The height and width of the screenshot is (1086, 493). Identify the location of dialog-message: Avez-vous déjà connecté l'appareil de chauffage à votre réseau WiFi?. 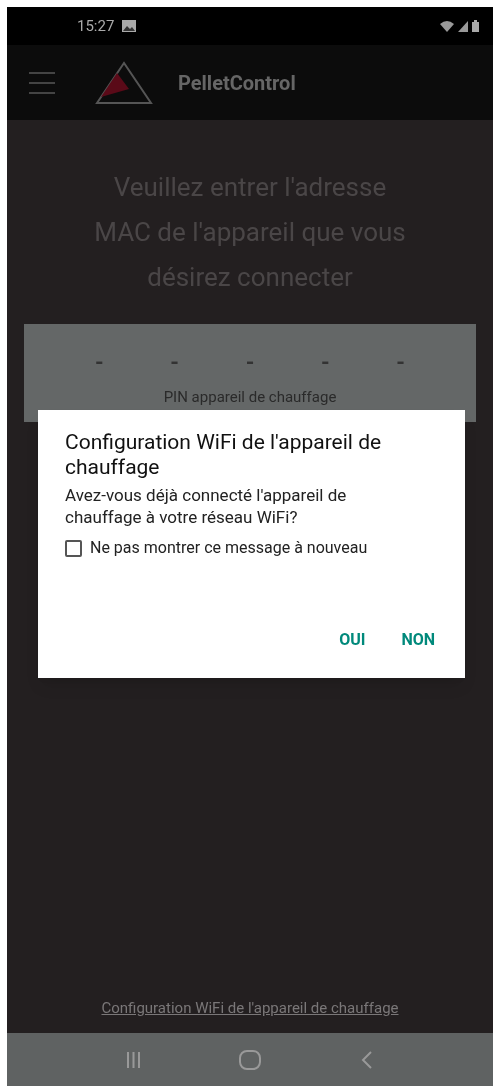
(206, 506).